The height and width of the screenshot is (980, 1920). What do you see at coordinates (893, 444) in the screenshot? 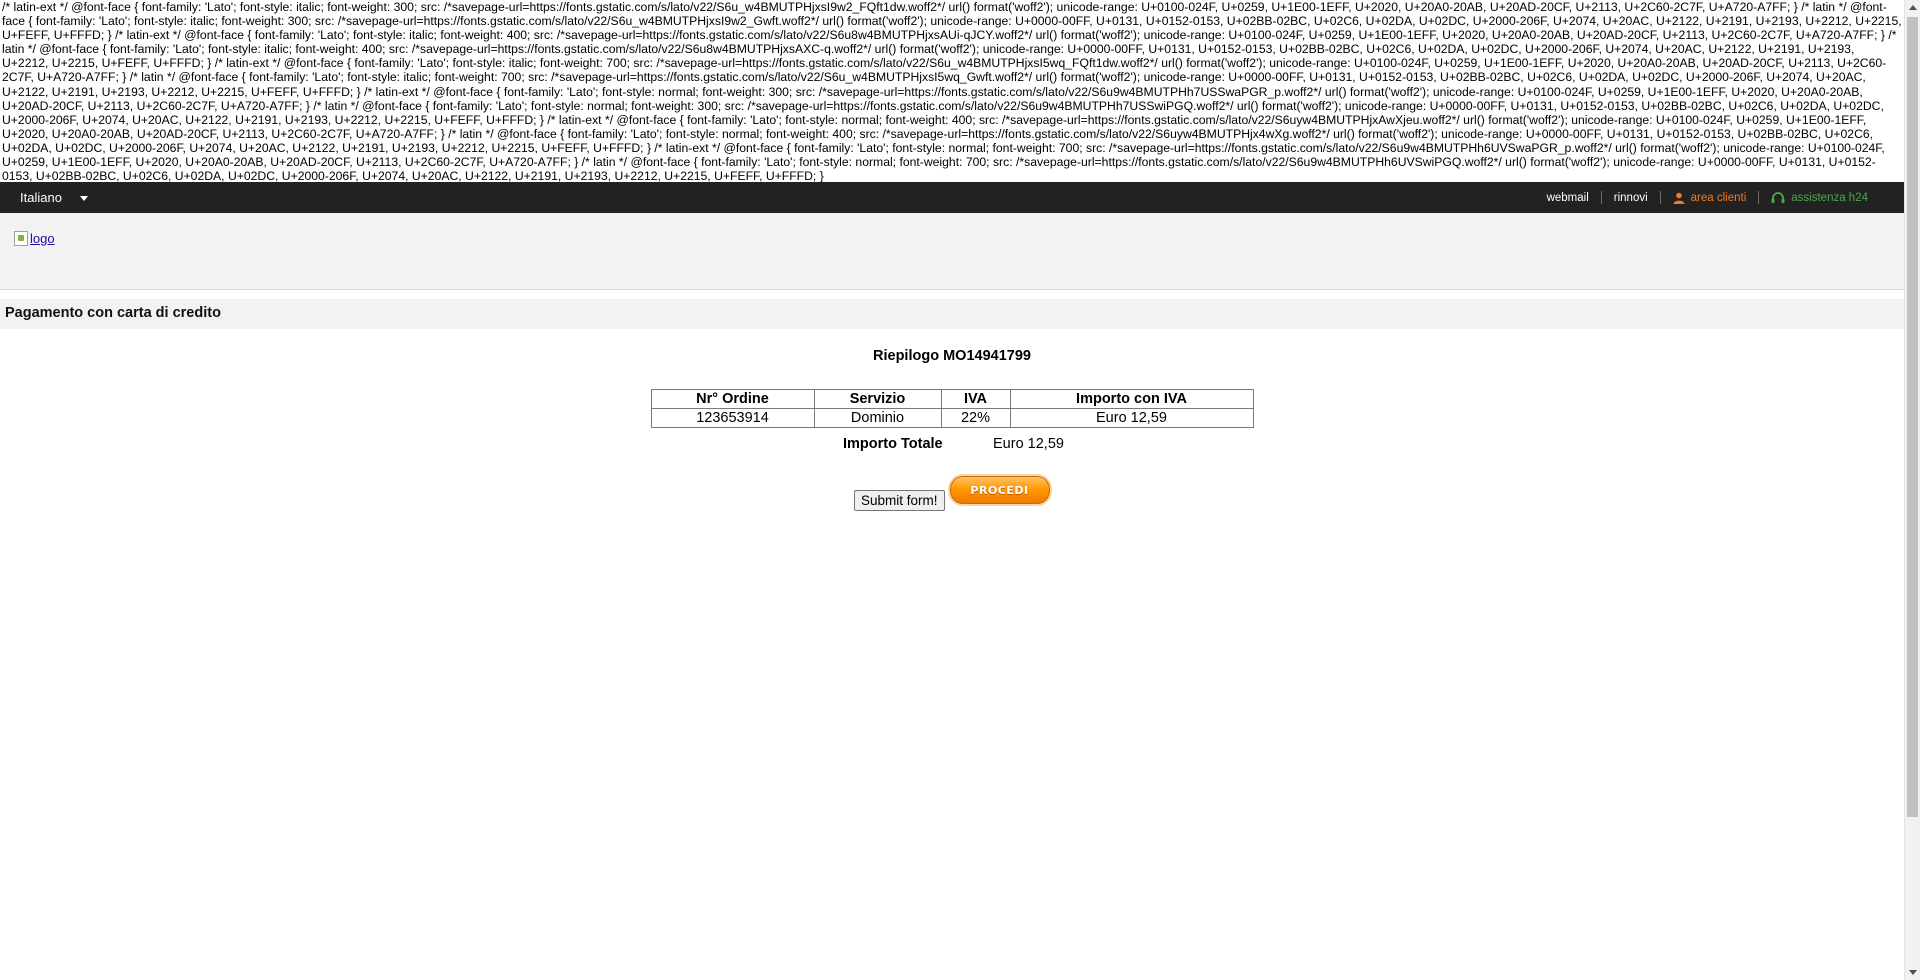
I see `total-label: Importo Totale` at bounding box center [893, 444].